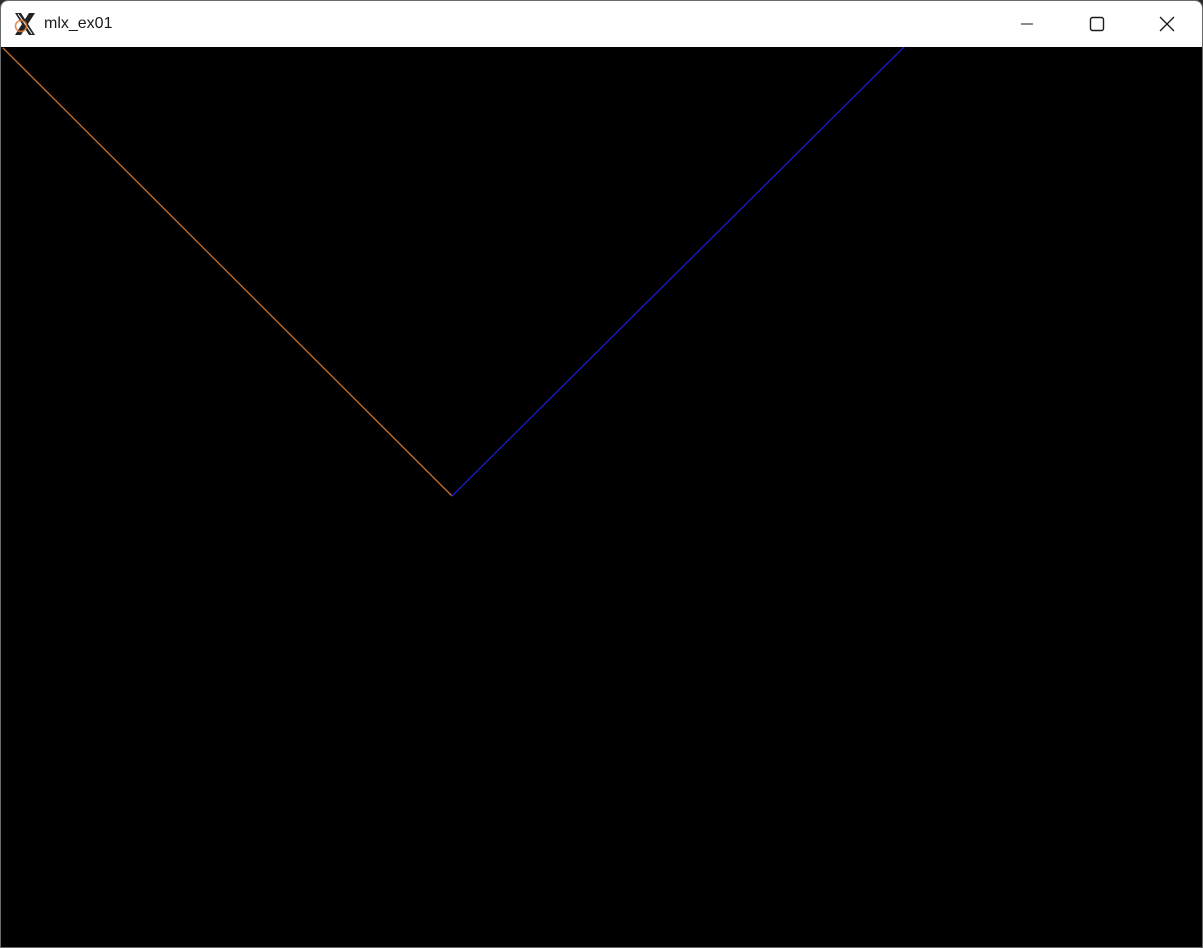 This screenshot has width=1203, height=948. I want to click on x11-icon, so click(25, 24).